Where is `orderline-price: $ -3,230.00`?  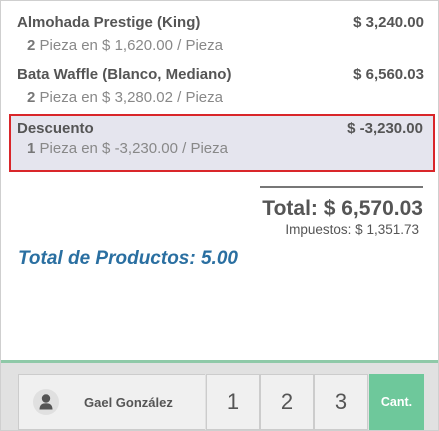 orderline-price: $ -3,230.00 is located at coordinates (385, 128).